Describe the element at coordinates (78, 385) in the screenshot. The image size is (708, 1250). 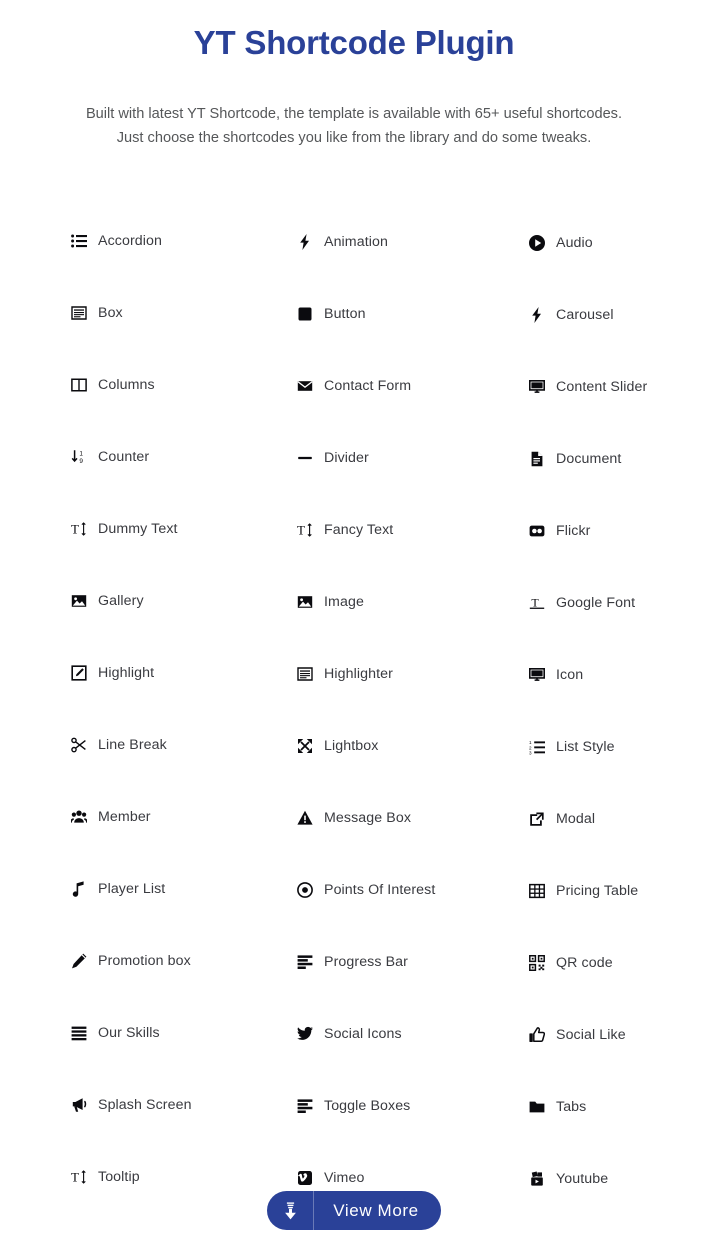
I see `columns-icon` at that location.